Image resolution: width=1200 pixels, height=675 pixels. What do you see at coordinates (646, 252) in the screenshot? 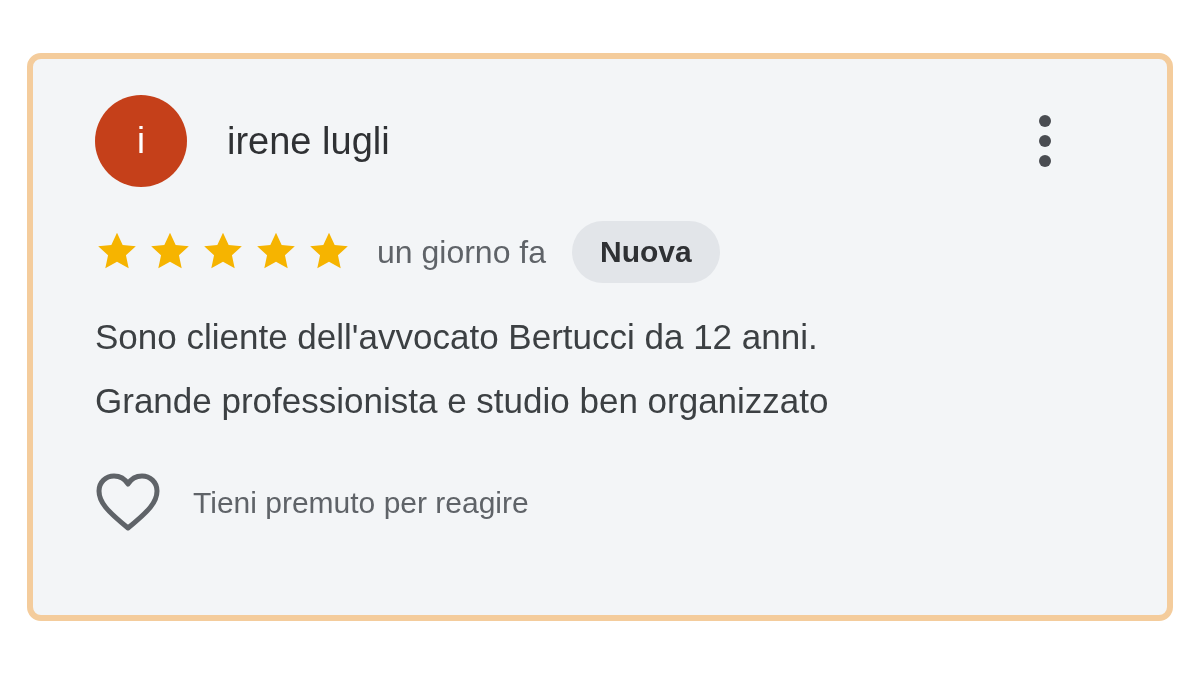
I see `new-badge: Nuova` at bounding box center [646, 252].